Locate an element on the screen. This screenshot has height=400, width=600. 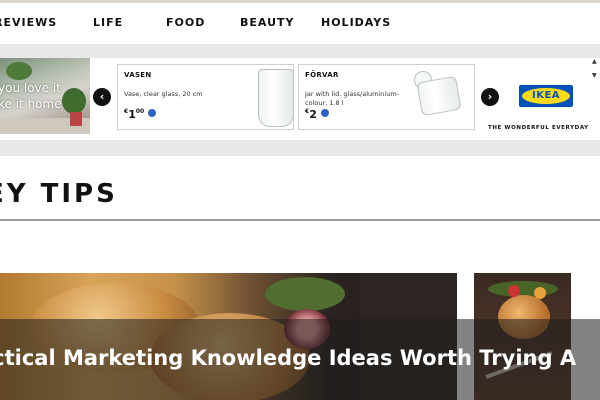
ad-lifestyle-photo: you love it ke it home is located at coordinates (45, 96).